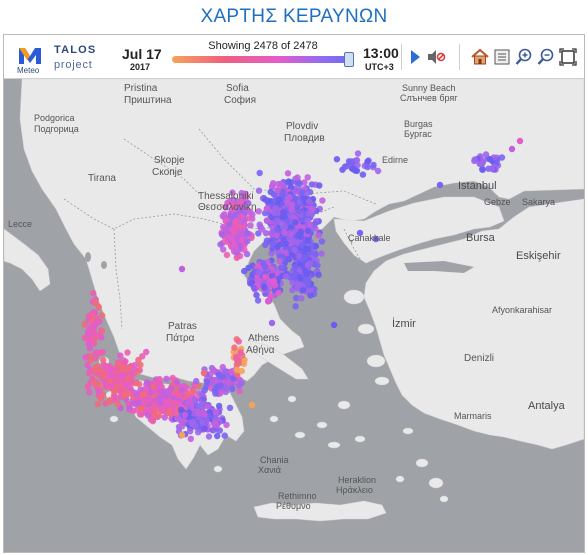 The height and width of the screenshot is (555, 588). I want to click on zoom-out-icon, so click(546, 57).